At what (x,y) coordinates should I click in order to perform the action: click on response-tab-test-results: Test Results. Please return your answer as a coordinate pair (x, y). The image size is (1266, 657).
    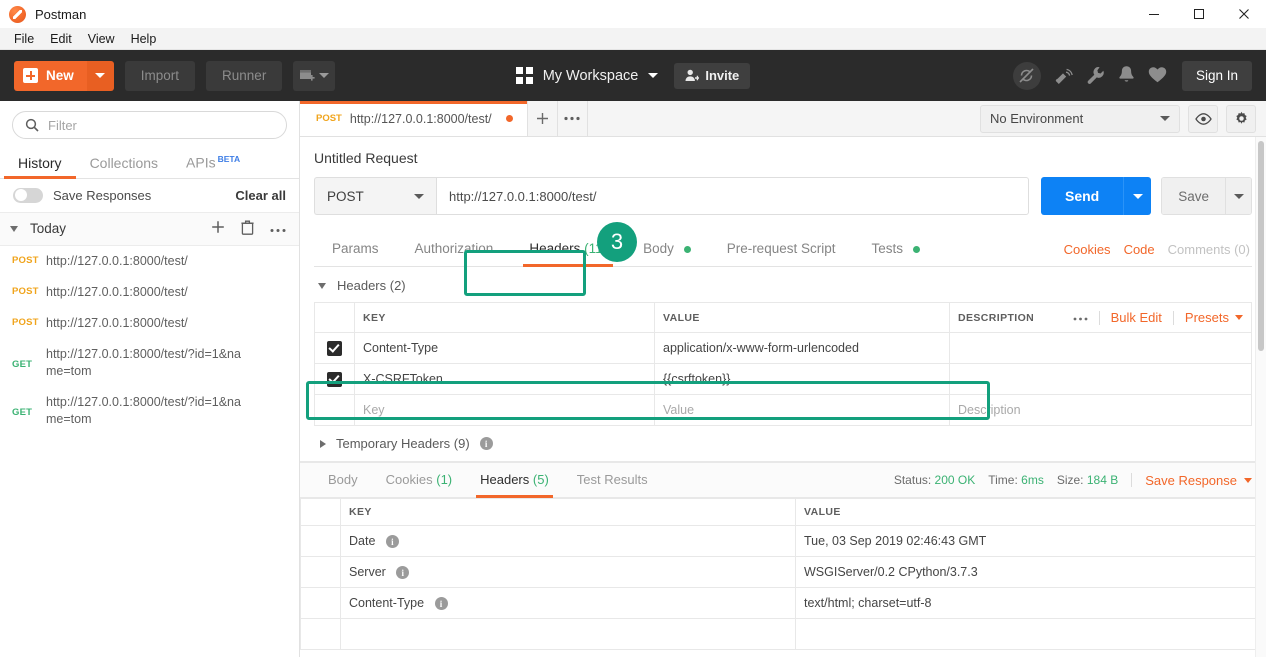
    Looking at the image, I should click on (612, 480).